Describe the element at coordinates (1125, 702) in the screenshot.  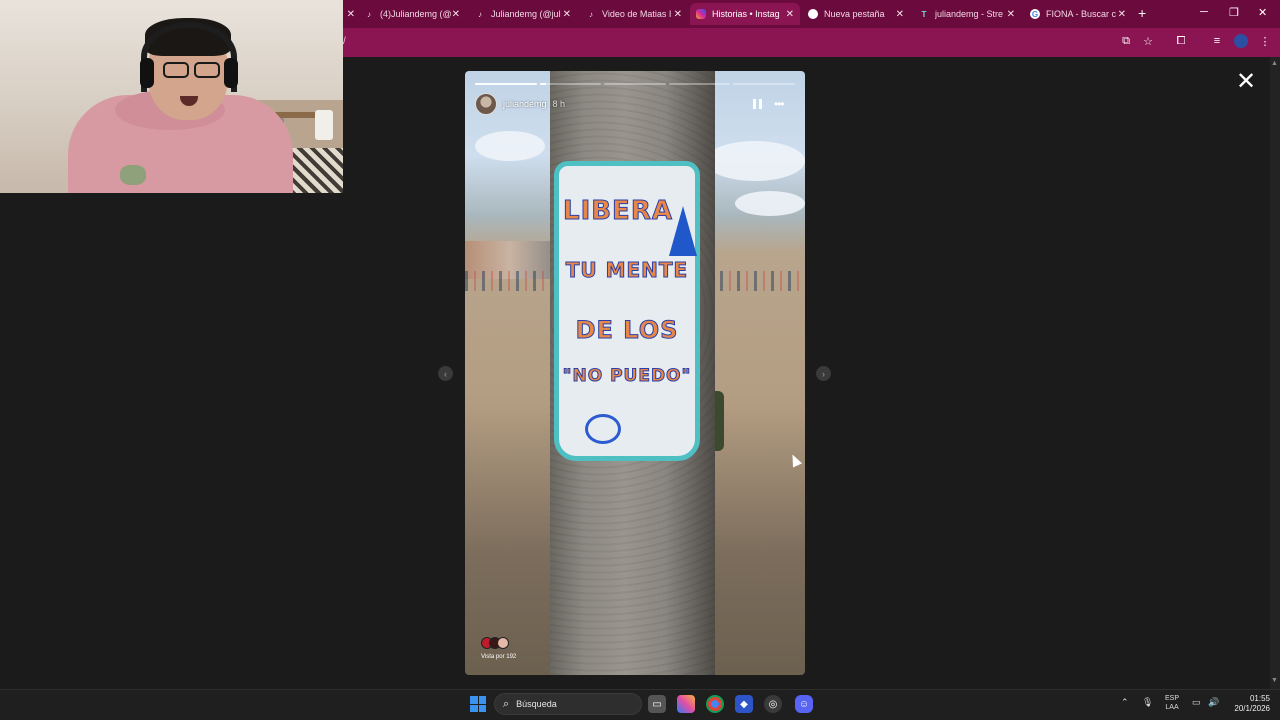
I see `tray-chevron-icon: ⌃` at that location.